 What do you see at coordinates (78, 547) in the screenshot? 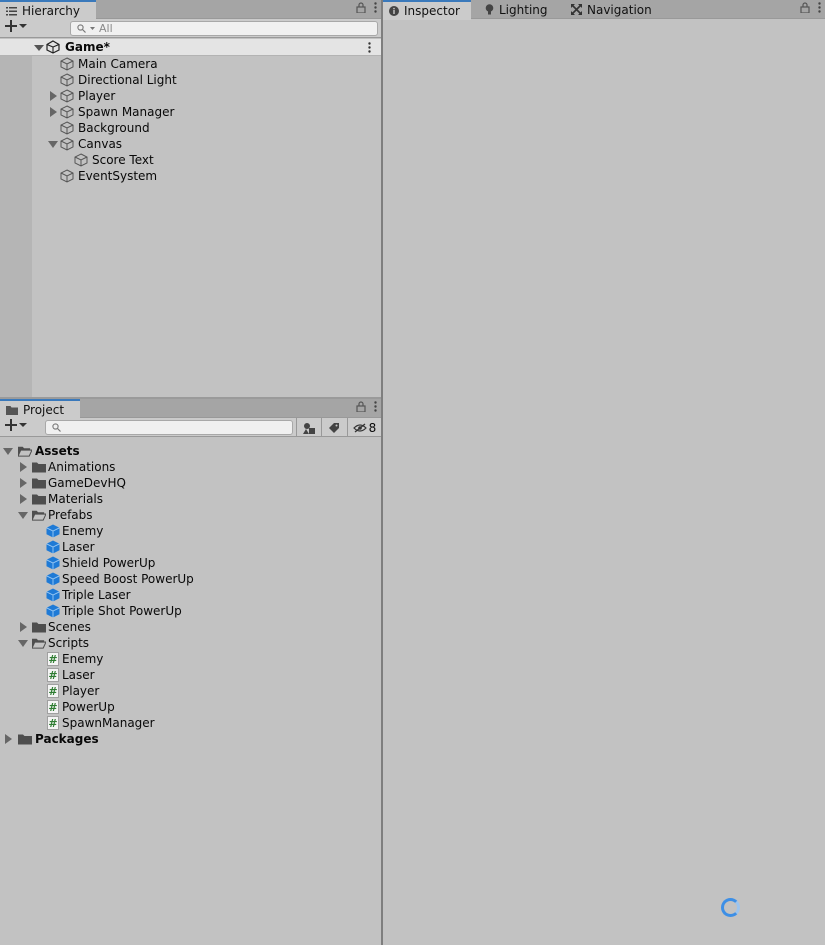
I see `project-item-label: Laser` at bounding box center [78, 547].